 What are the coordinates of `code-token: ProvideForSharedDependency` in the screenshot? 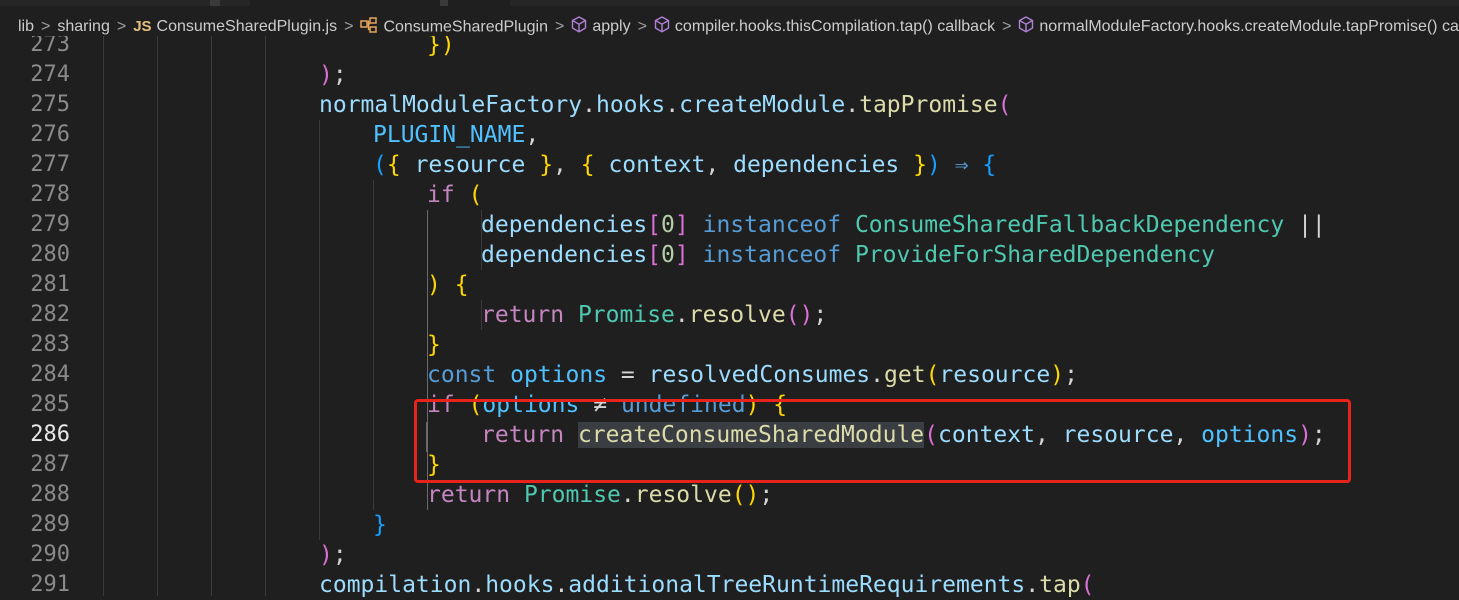 It's located at (1034, 255).